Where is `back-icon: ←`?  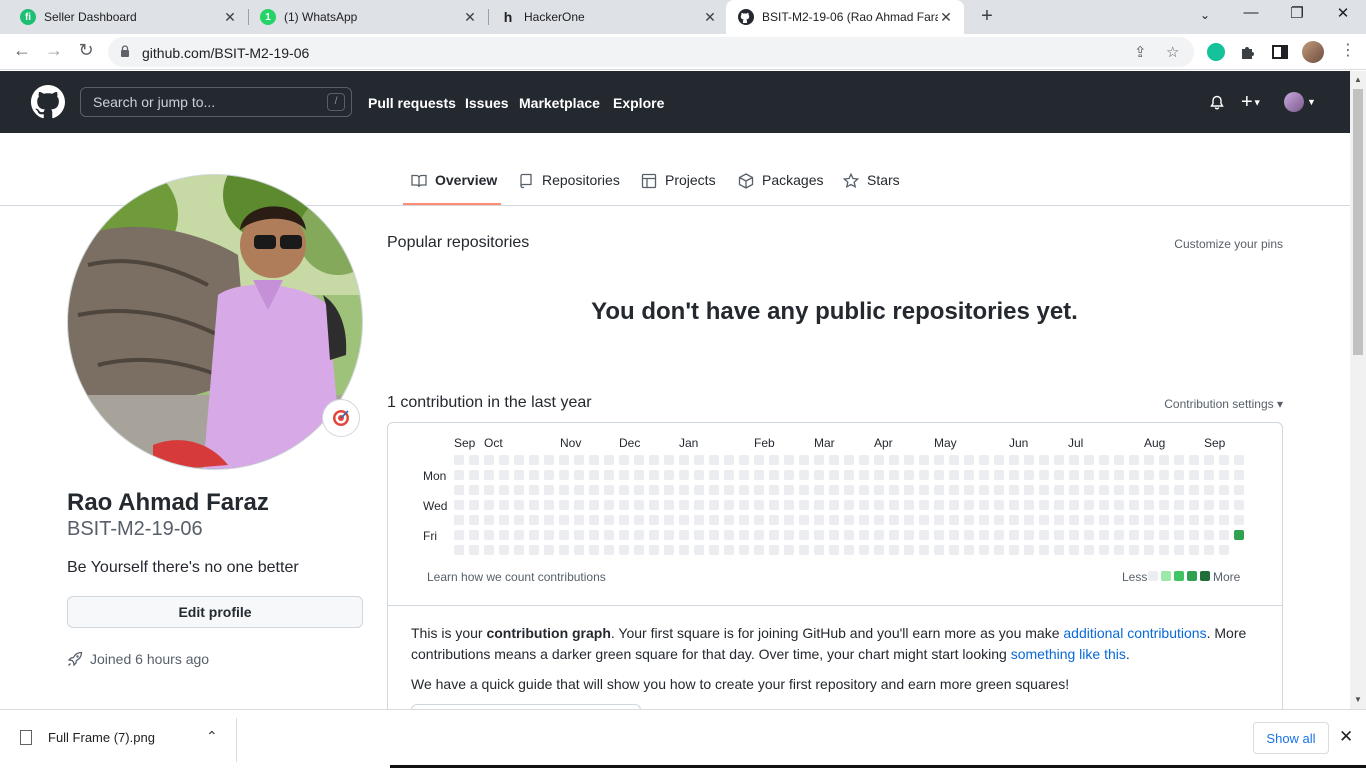
back-icon: ← is located at coordinates (22, 50).